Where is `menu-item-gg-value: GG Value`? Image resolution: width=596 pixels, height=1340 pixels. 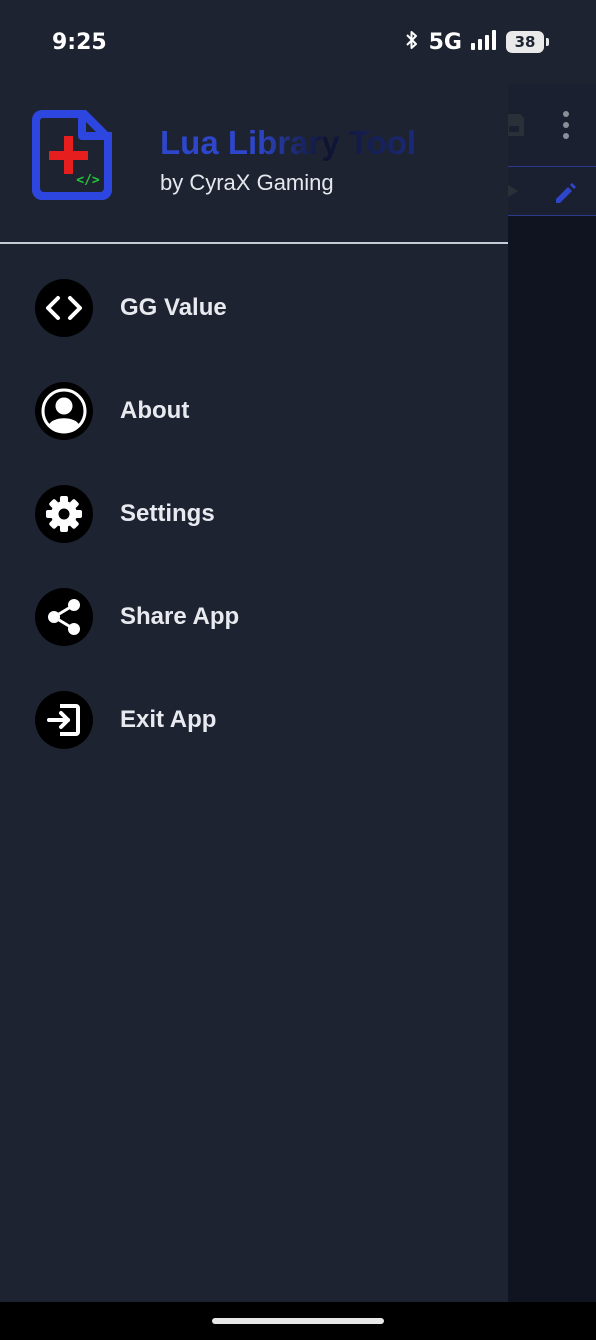 menu-item-gg-value: GG Value is located at coordinates (254, 308).